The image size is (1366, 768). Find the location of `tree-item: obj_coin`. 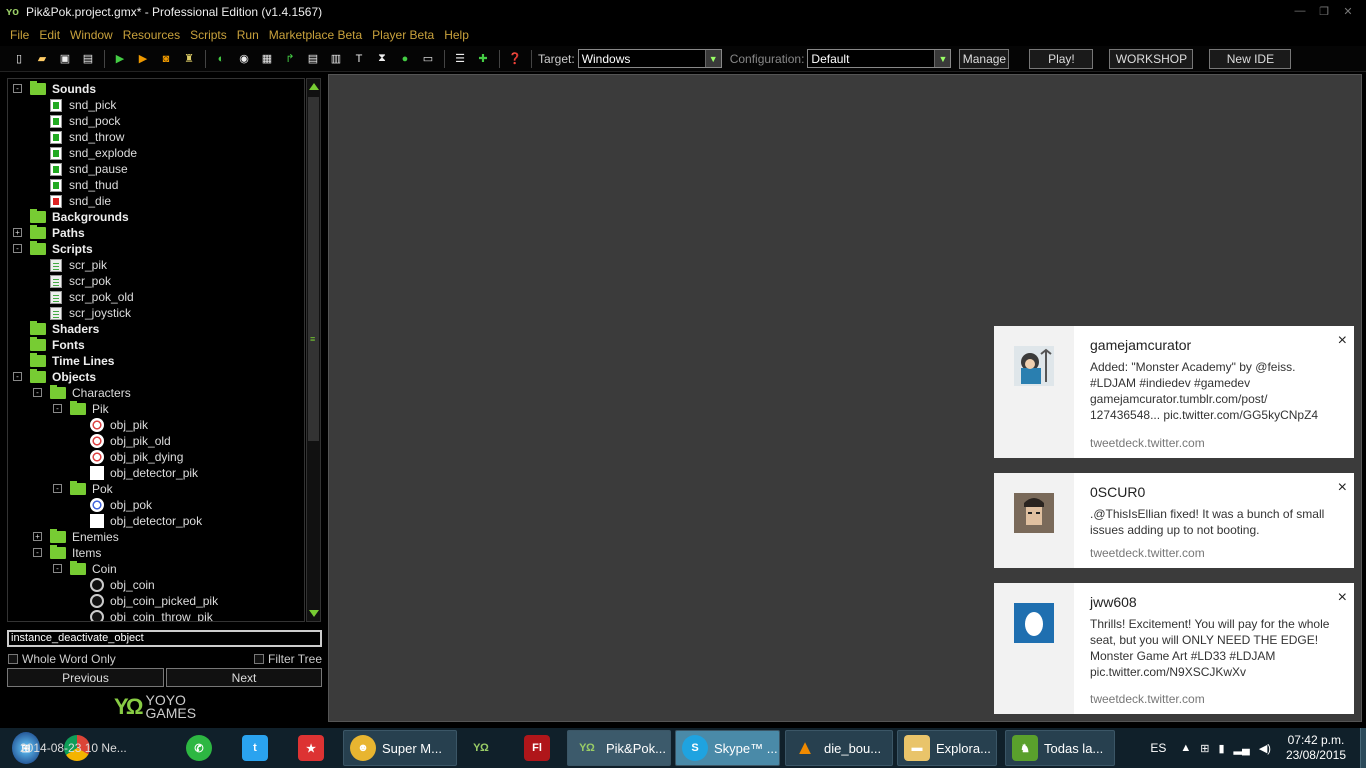

tree-item: obj_coin is located at coordinates (122, 585).